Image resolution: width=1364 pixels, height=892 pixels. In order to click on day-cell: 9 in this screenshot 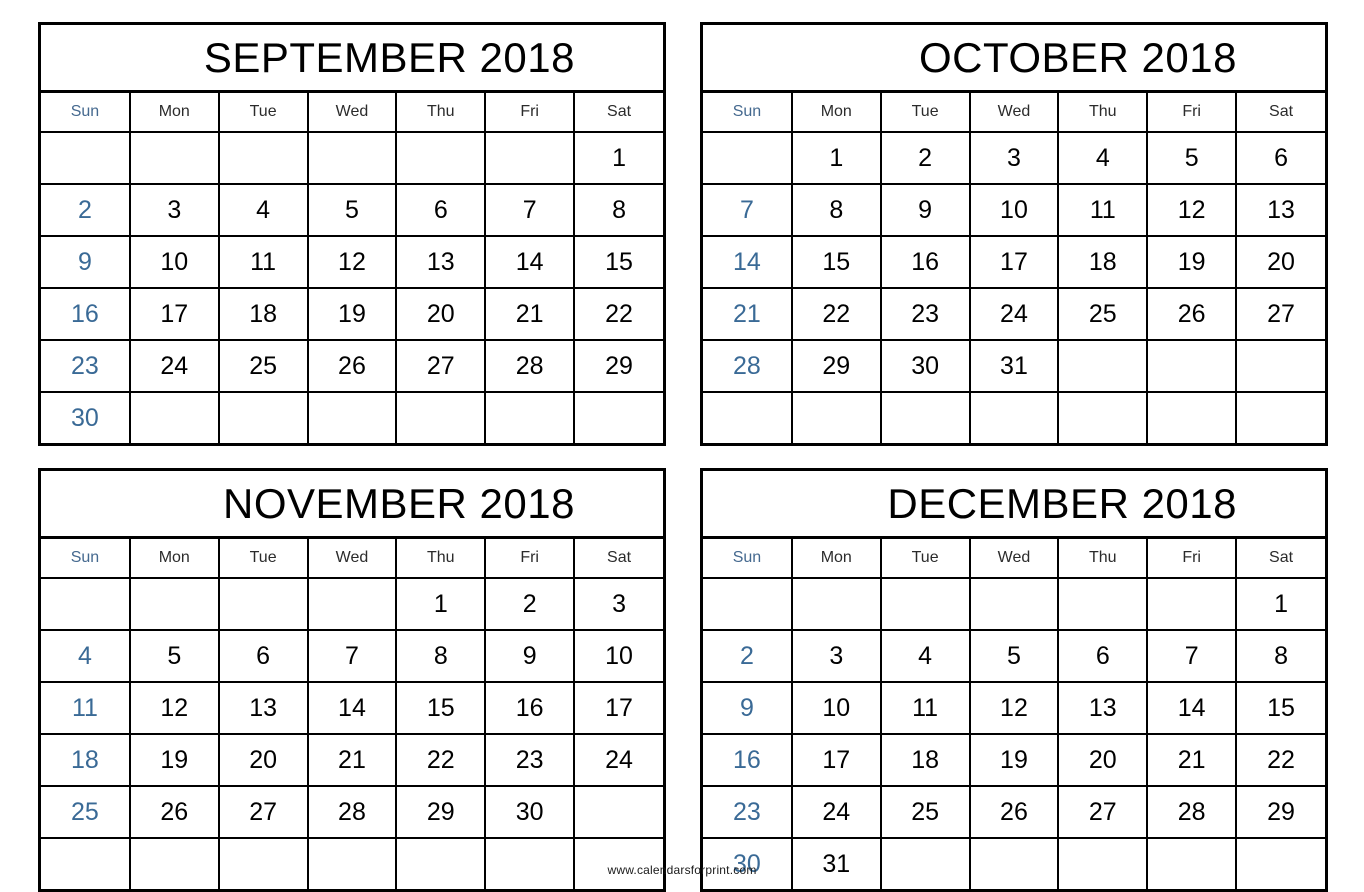, I will do `click(925, 210)`.